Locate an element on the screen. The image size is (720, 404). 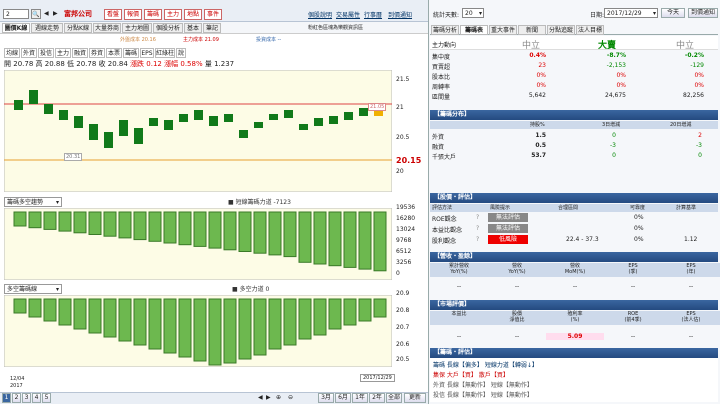
search-icon: 🔍 is located at coordinates (36, 14).